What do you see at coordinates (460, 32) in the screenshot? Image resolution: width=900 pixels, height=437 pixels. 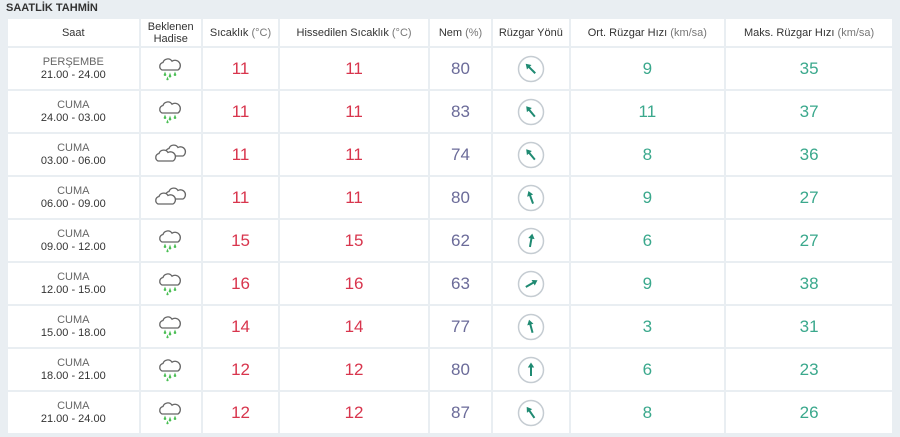 I see `header-humidity: Nem (%)` at bounding box center [460, 32].